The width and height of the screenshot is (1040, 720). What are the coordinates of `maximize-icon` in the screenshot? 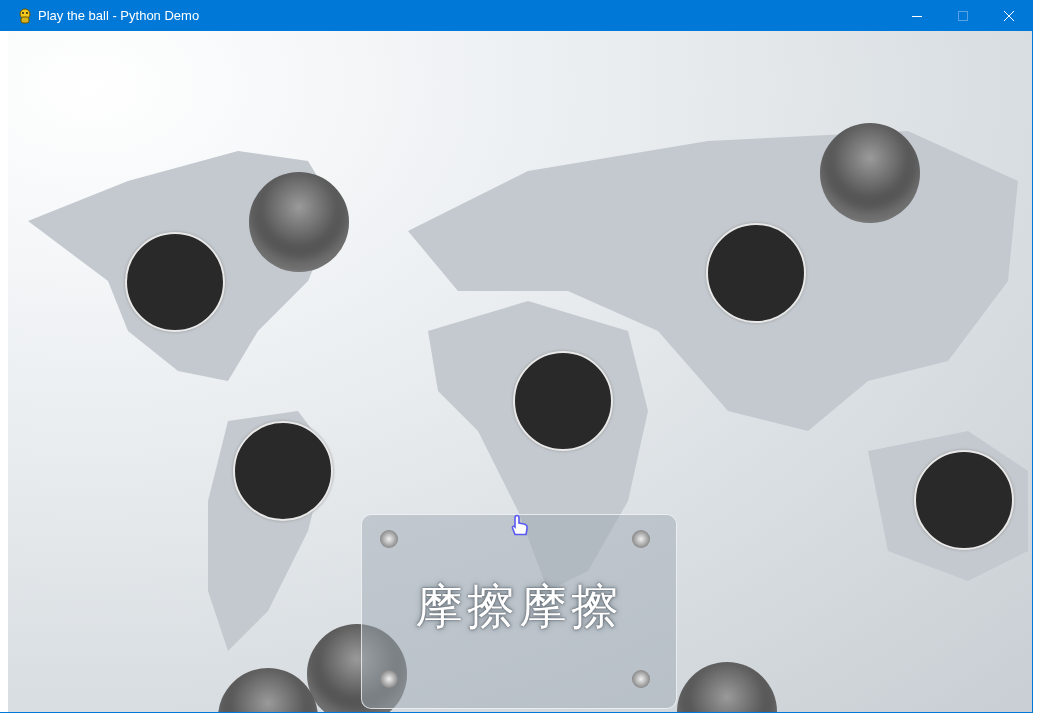 It's located at (963, 15).